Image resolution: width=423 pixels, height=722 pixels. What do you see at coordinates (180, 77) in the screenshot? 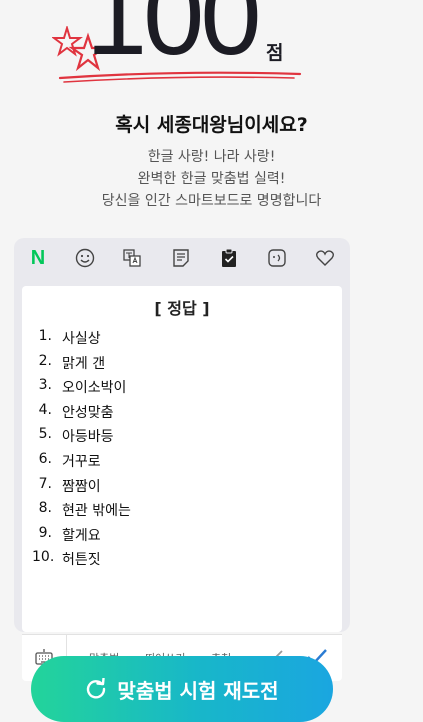
I see `score-underline` at bounding box center [180, 77].